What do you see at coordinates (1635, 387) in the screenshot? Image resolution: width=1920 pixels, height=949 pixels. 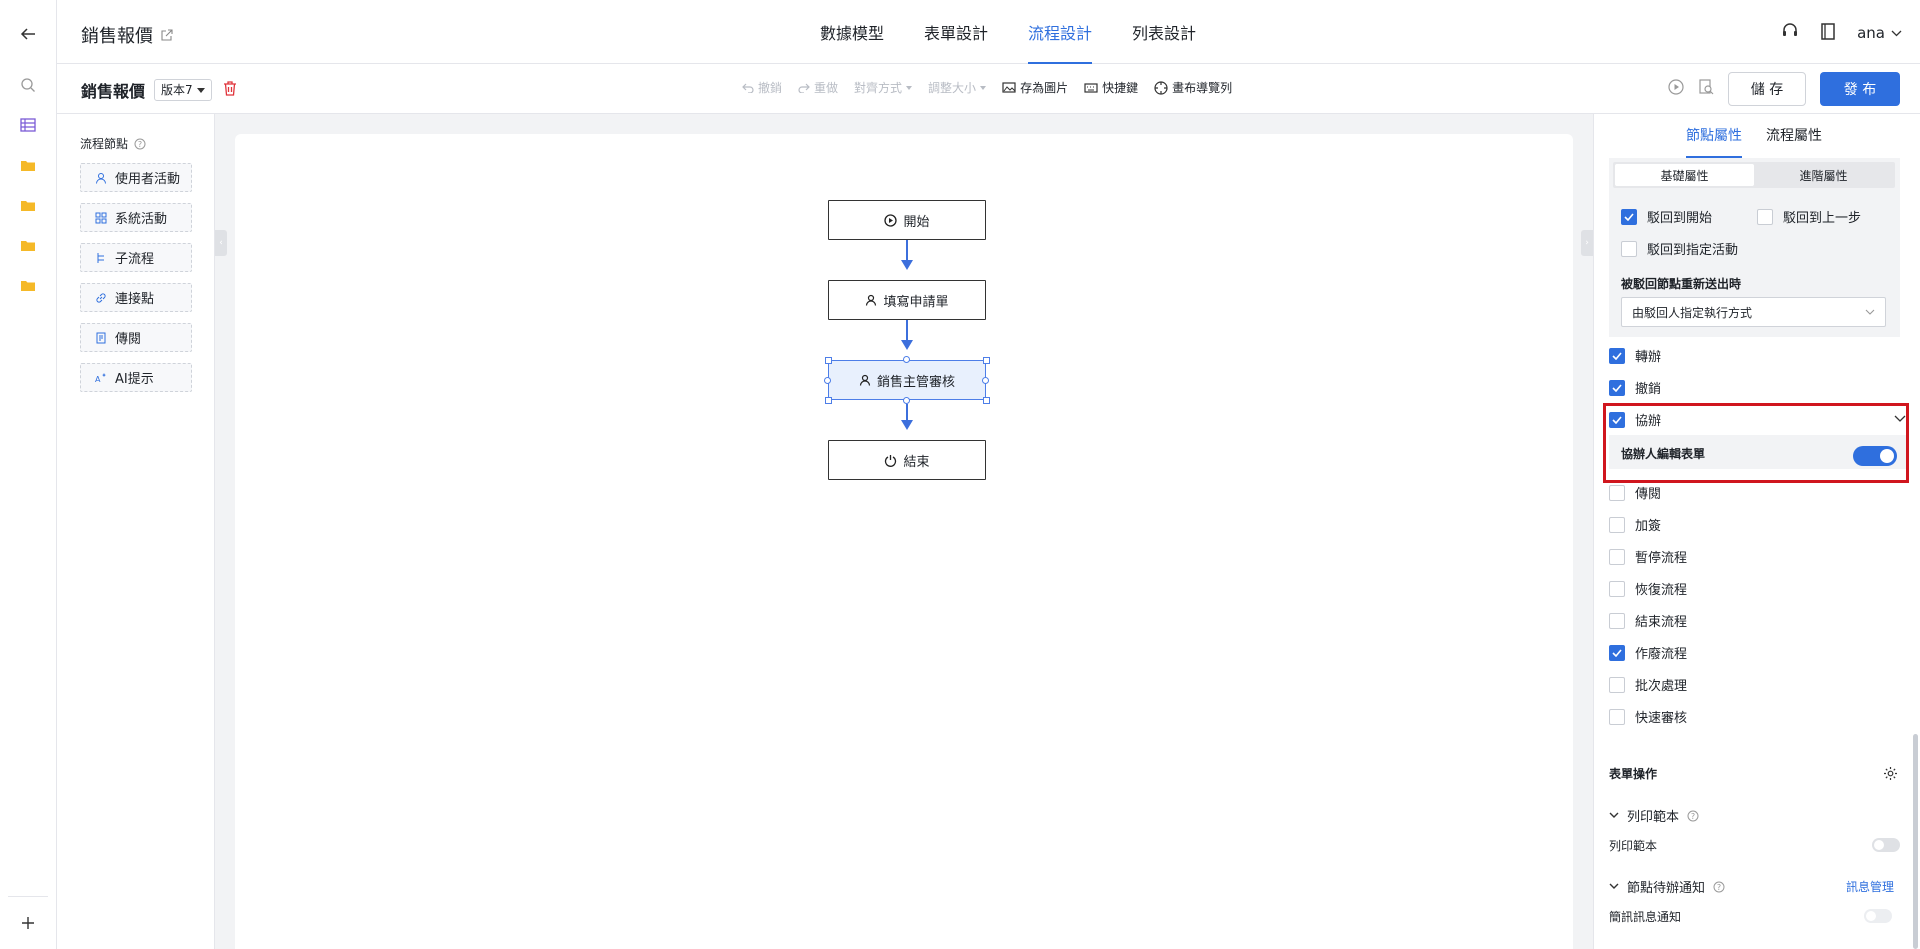 I see `checkbox-withdraw: 撤銷` at bounding box center [1635, 387].